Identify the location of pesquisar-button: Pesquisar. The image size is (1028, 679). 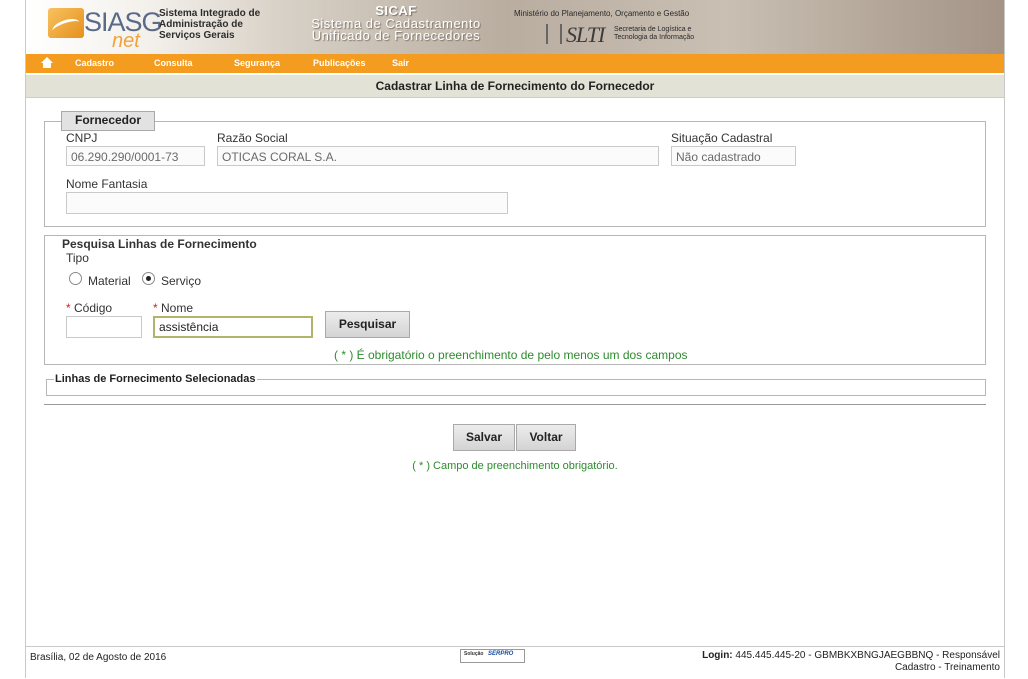
(367, 324).